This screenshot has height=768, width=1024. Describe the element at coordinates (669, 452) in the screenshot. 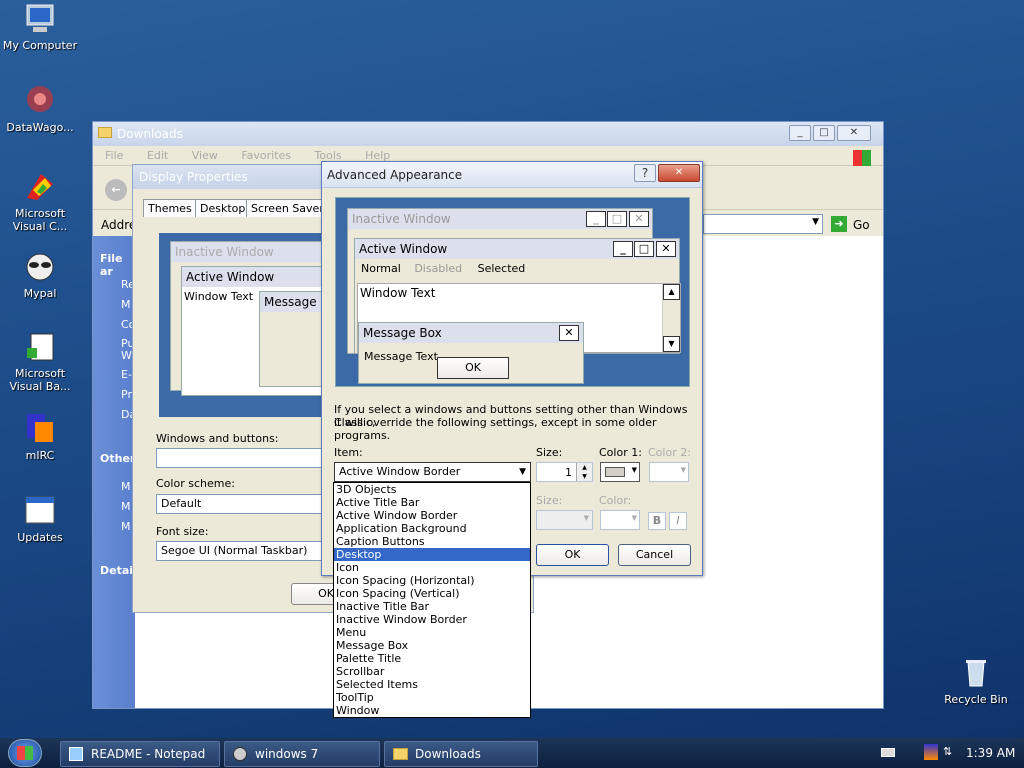

I see `color2-label: Color 2:` at that location.